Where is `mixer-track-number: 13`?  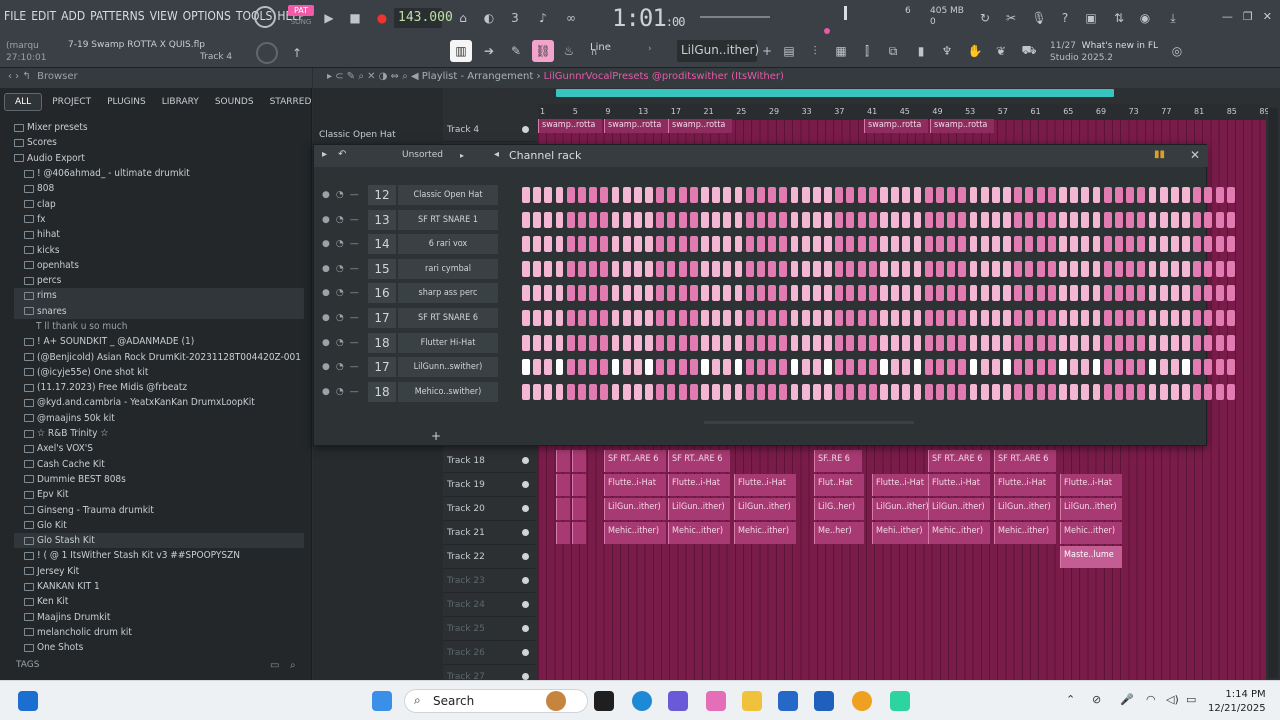
mixer-track-number: 13 is located at coordinates (382, 219).